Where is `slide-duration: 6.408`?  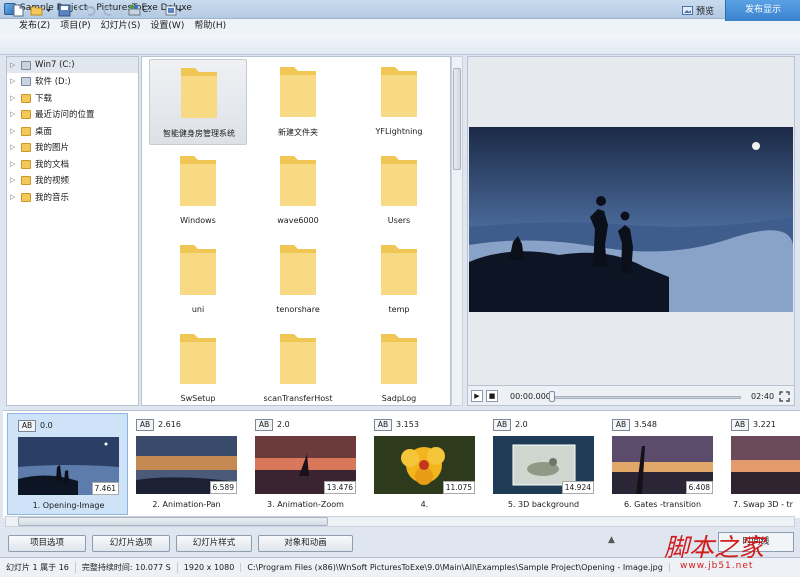
slide-duration: 6.408 is located at coordinates (699, 487).